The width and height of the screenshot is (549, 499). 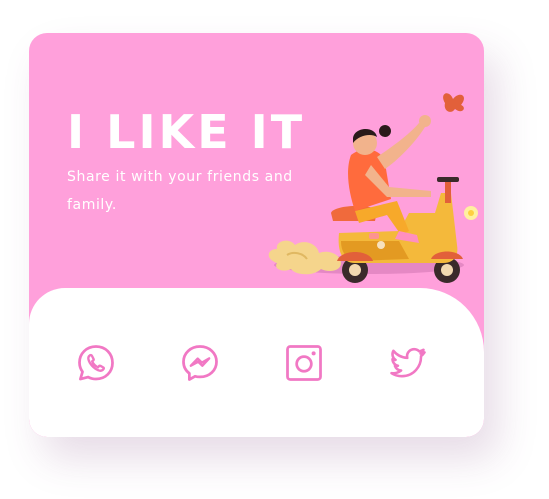 I want to click on twitter-icon, so click(x=408, y=362).